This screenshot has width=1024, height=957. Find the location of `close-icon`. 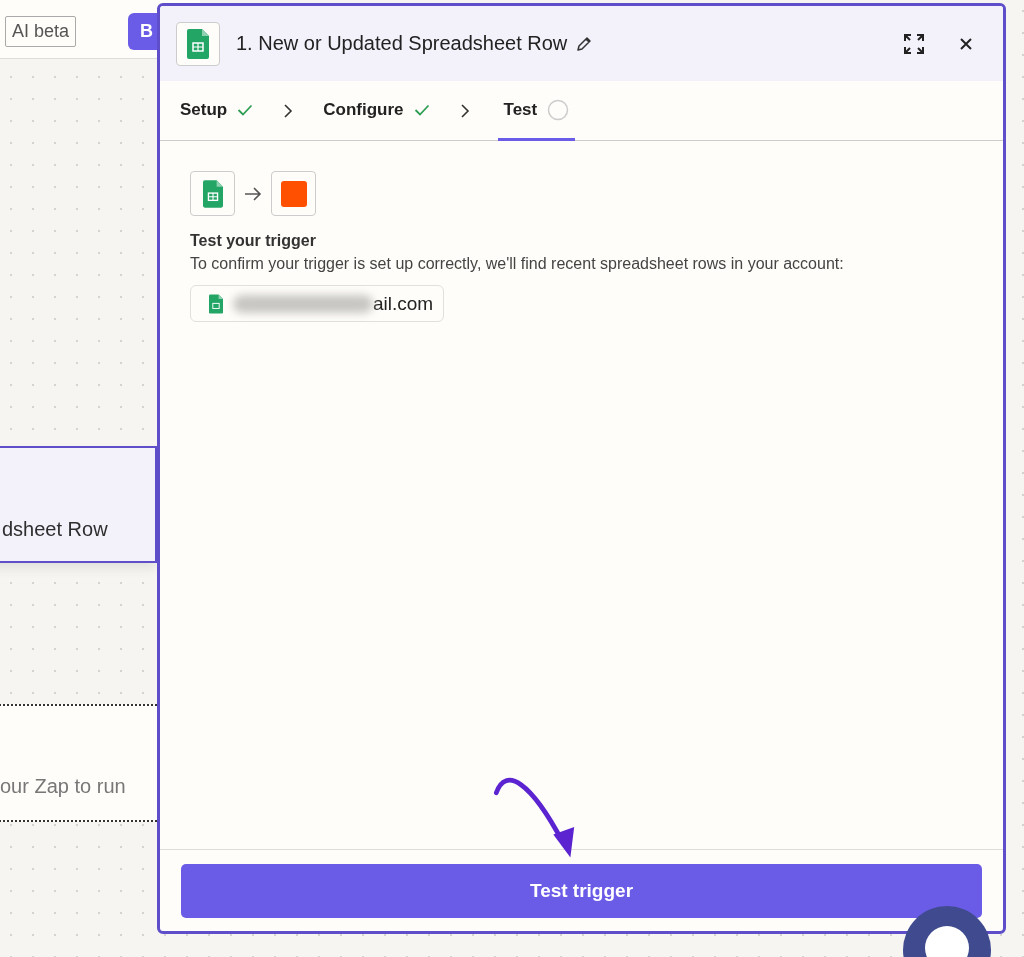

close-icon is located at coordinates (966, 43).